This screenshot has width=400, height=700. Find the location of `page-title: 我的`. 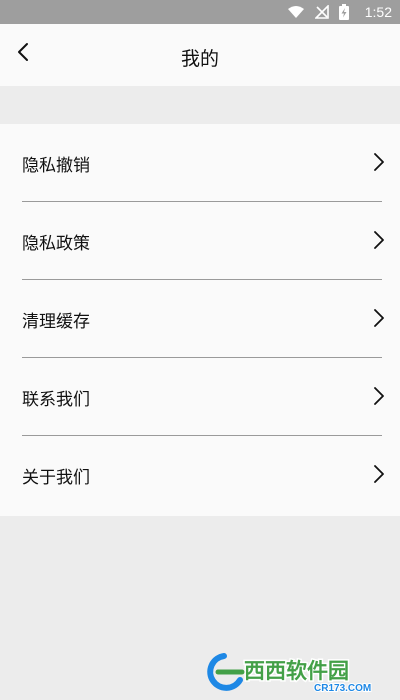

page-title: 我的 is located at coordinates (199, 59).